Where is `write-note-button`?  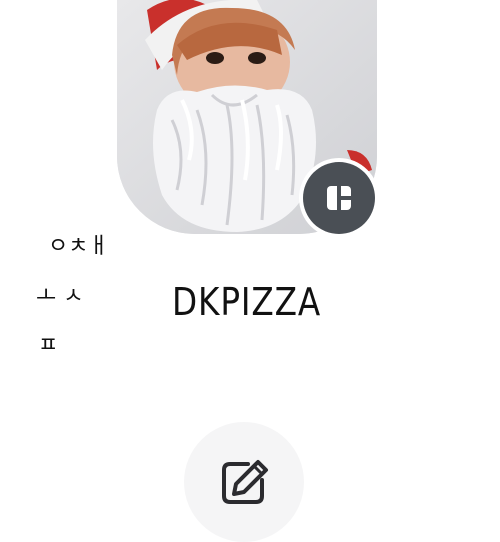
write-note-button is located at coordinates (244, 482).